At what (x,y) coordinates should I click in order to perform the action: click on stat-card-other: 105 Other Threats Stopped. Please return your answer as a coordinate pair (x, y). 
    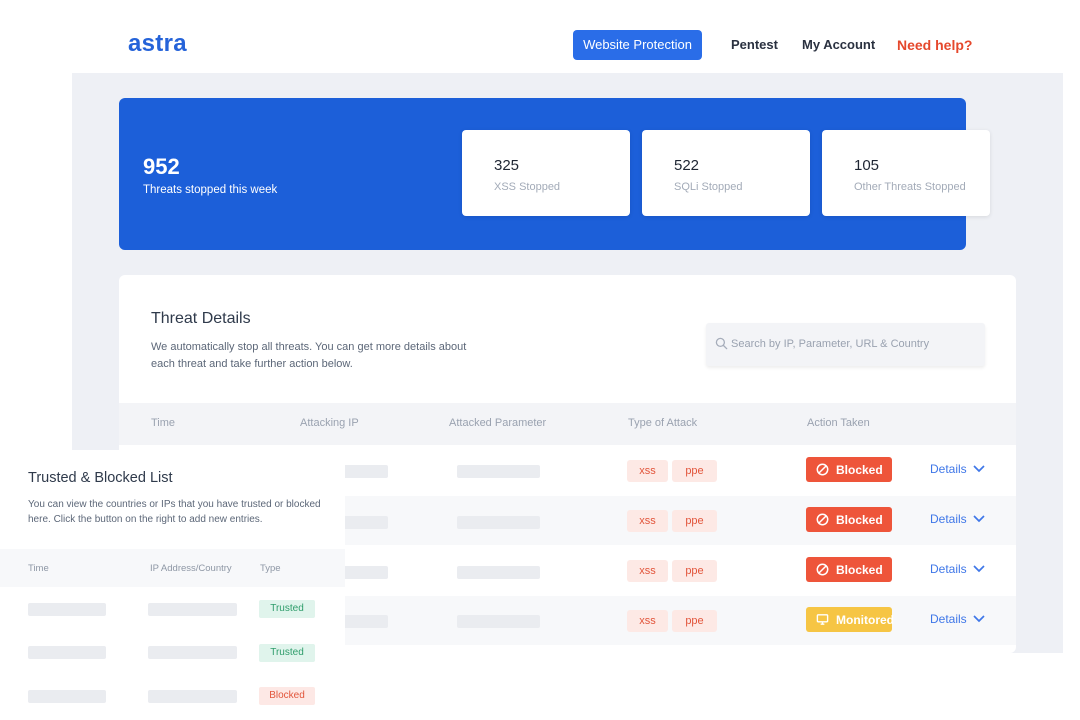
    Looking at the image, I should click on (906, 173).